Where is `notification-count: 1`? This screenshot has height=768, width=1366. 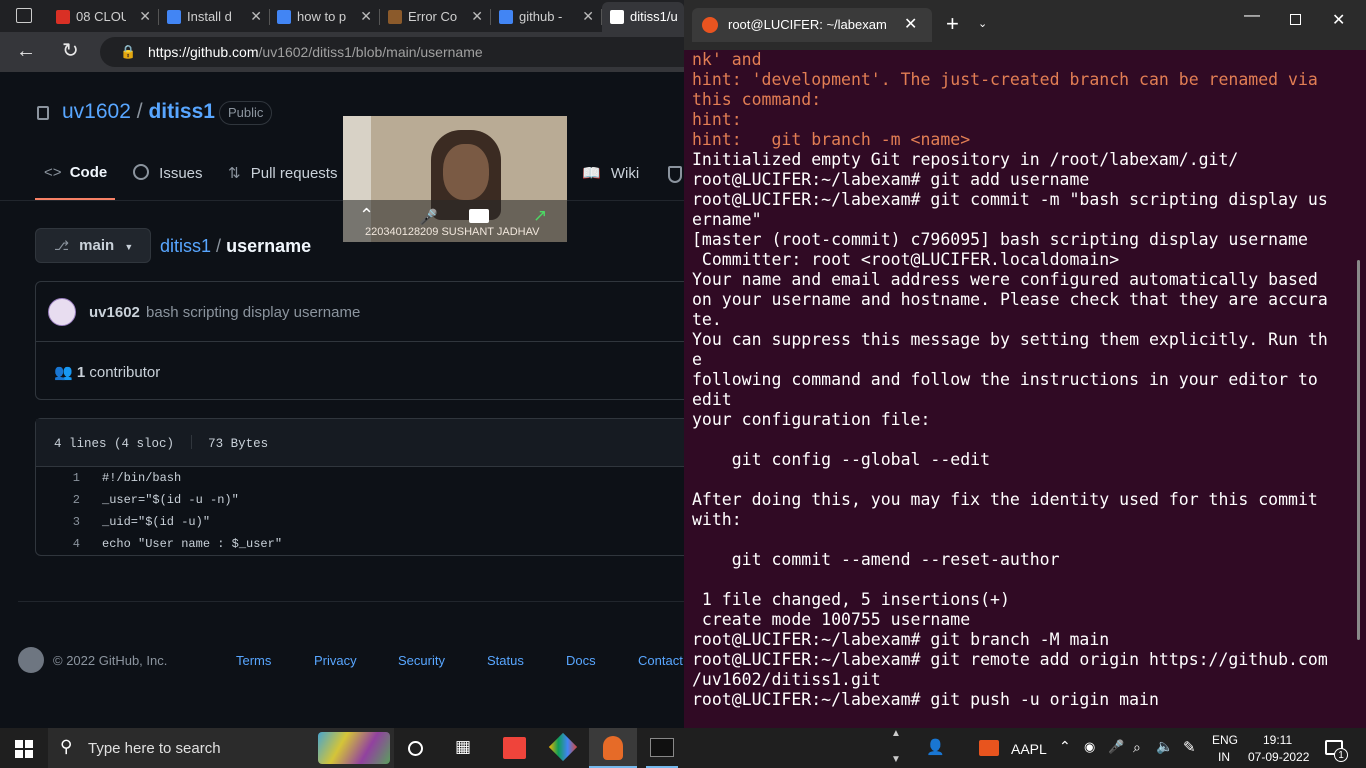 notification-count: 1 is located at coordinates (1341, 755).